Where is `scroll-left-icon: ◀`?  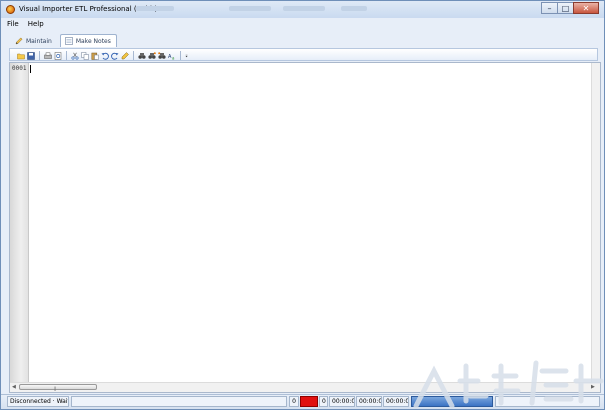 scroll-left-icon: ◀ is located at coordinates (14, 387).